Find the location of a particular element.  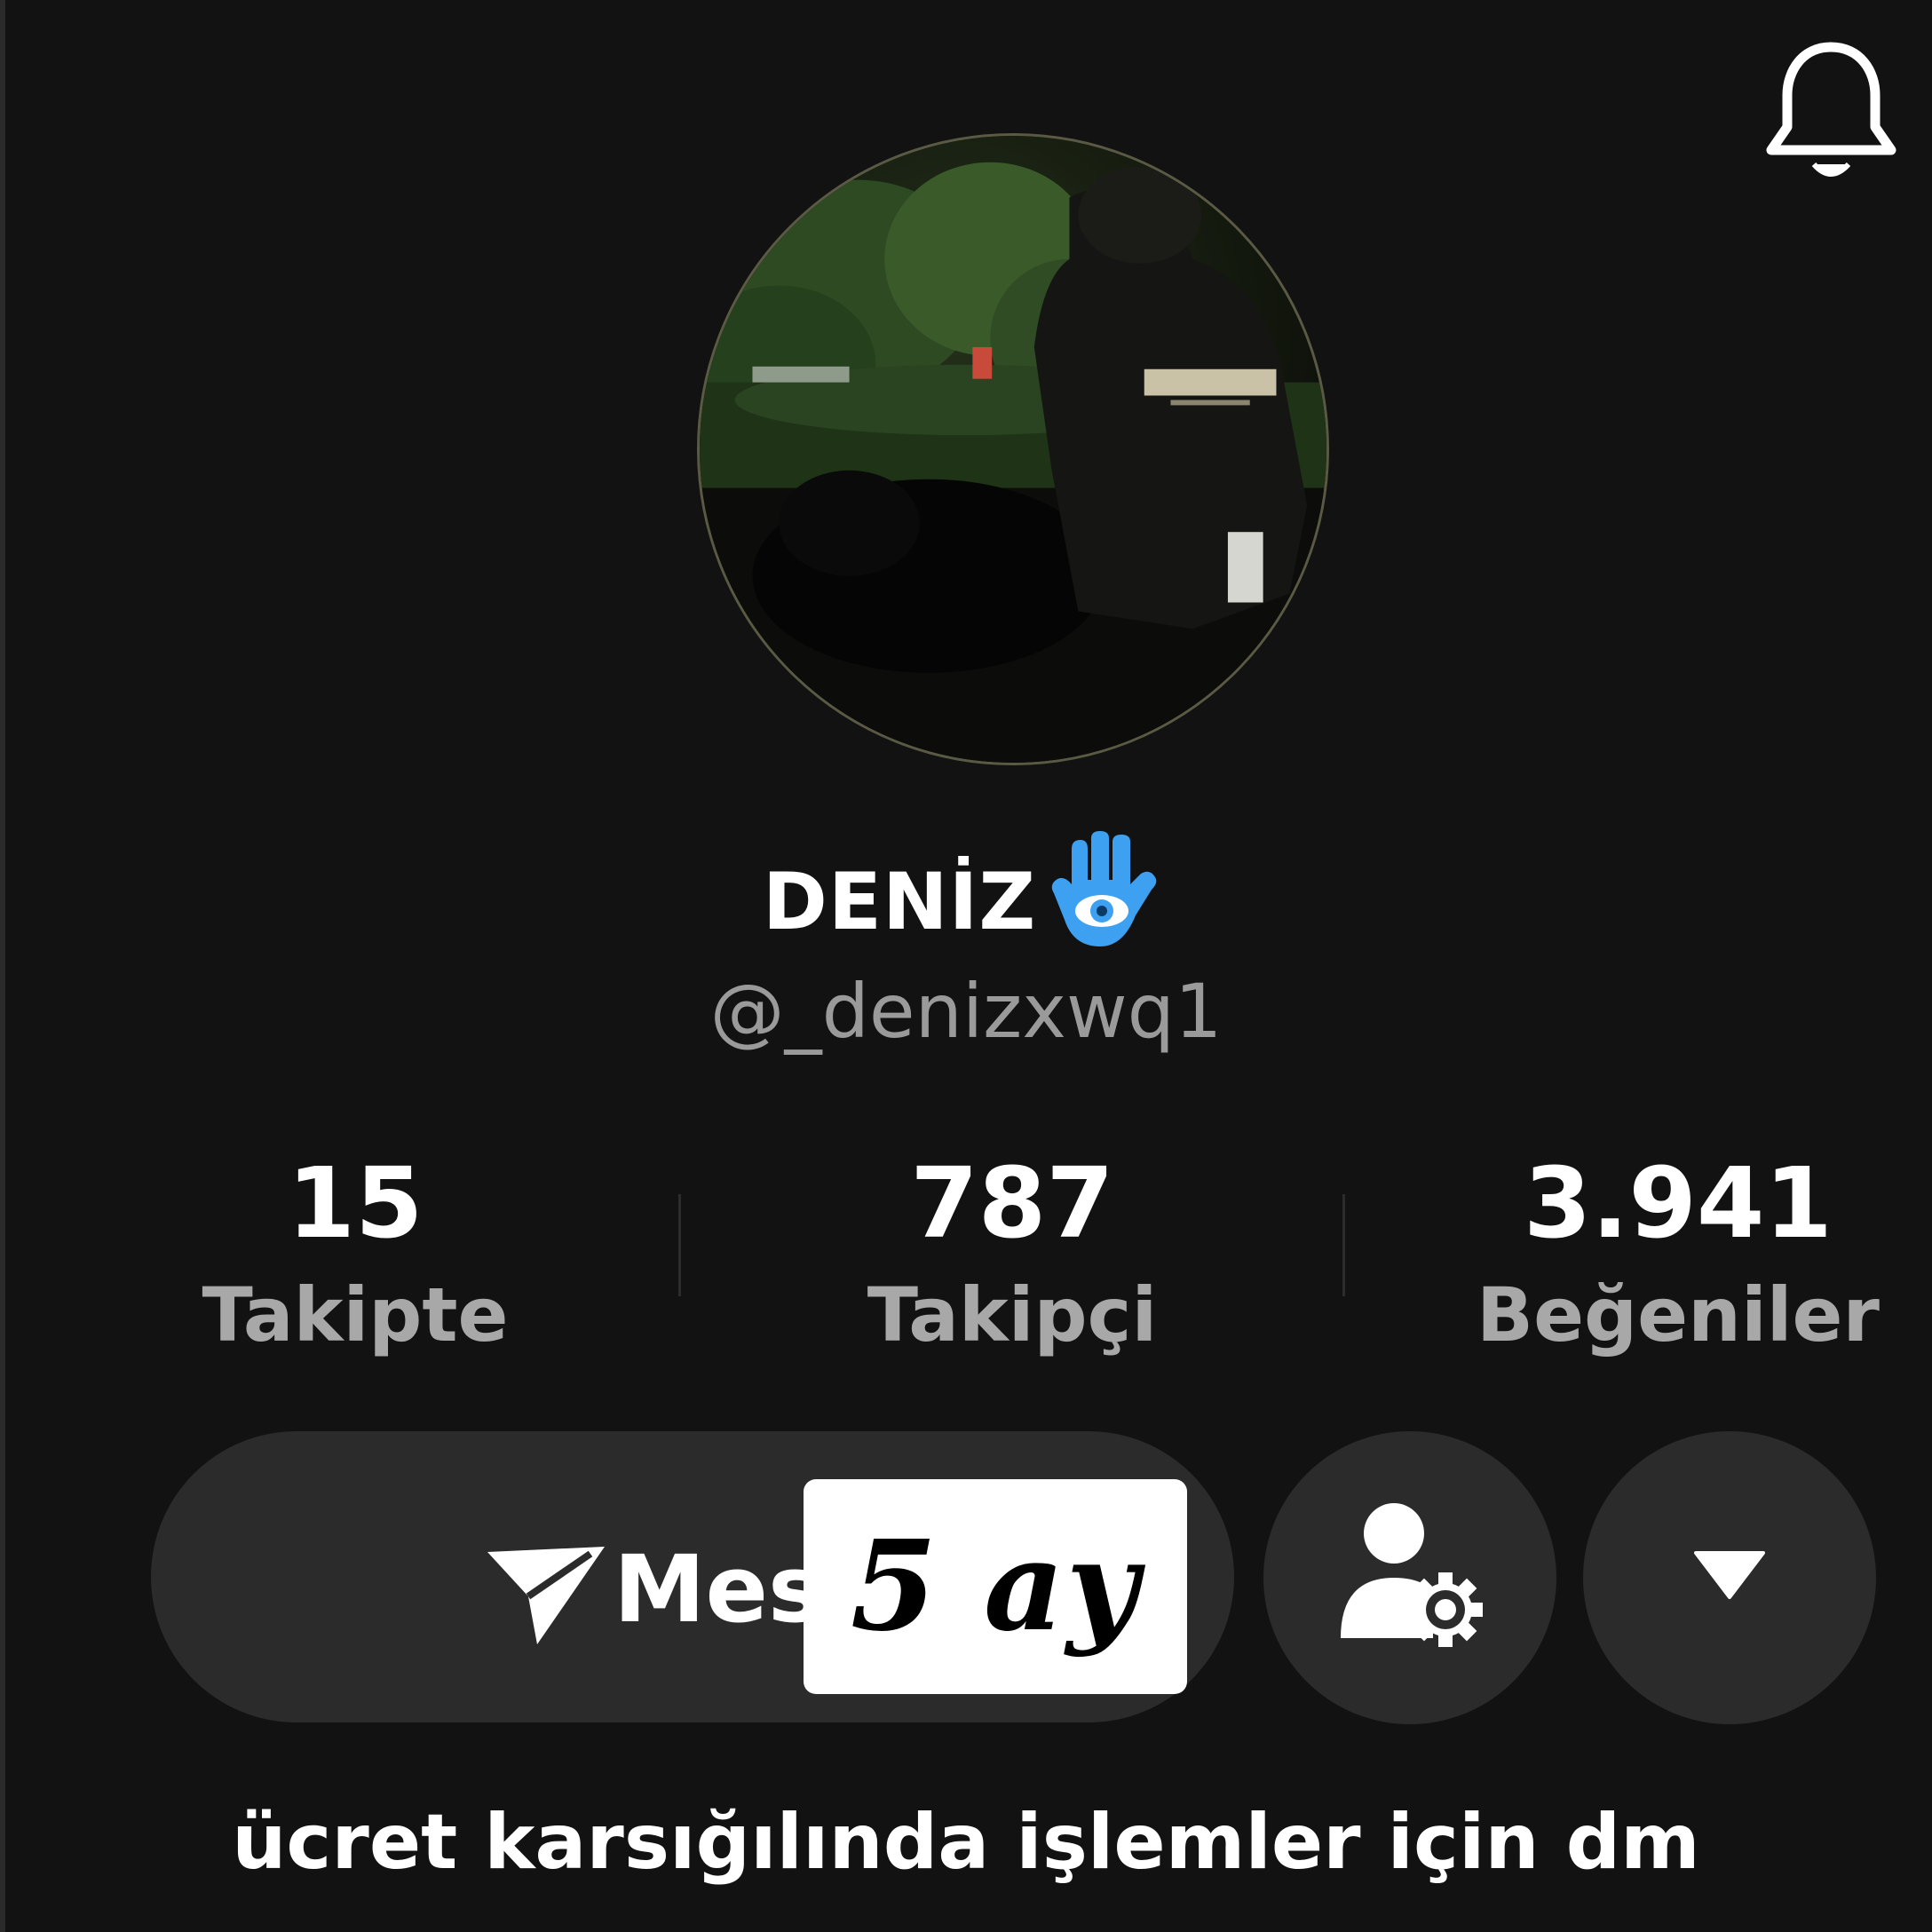

user-settings-icon is located at coordinates (1410, 1577).